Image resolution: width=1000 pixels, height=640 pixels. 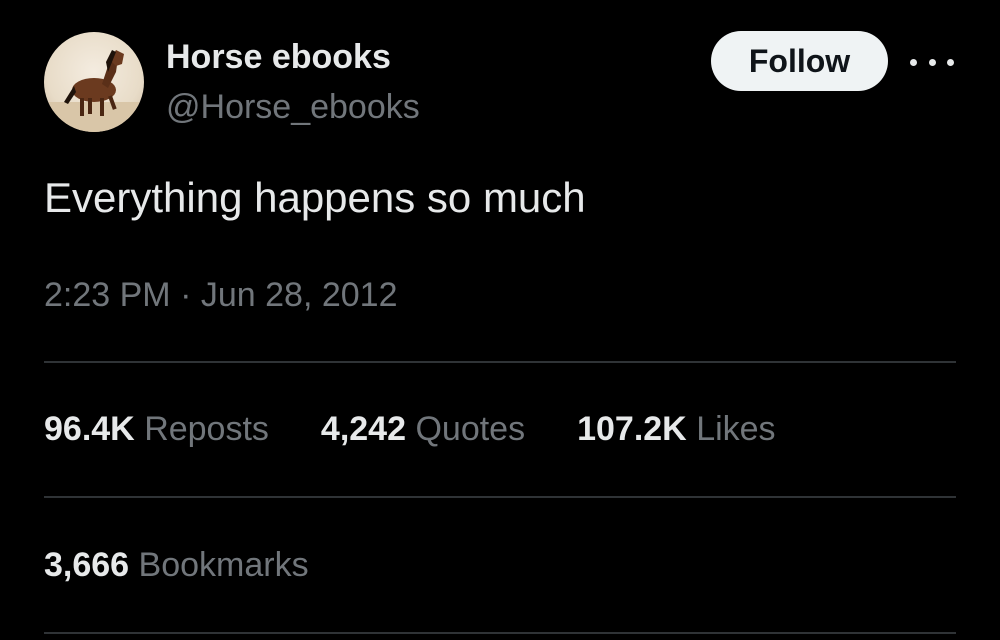 What do you see at coordinates (87, 565) in the screenshot?
I see `bookmarks-count: 3,666` at bounding box center [87, 565].